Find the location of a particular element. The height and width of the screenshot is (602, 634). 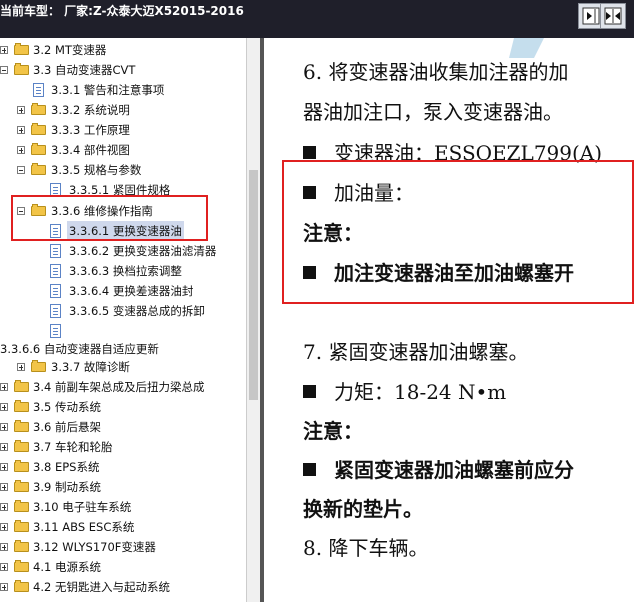

tree-item-3-3-5-1: 3.3.5.1 紧固件规格 is located at coordinates (123, 190).